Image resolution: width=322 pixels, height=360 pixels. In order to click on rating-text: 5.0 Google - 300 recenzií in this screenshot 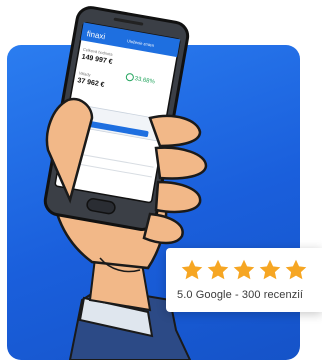, I will do `click(240, 295)`.